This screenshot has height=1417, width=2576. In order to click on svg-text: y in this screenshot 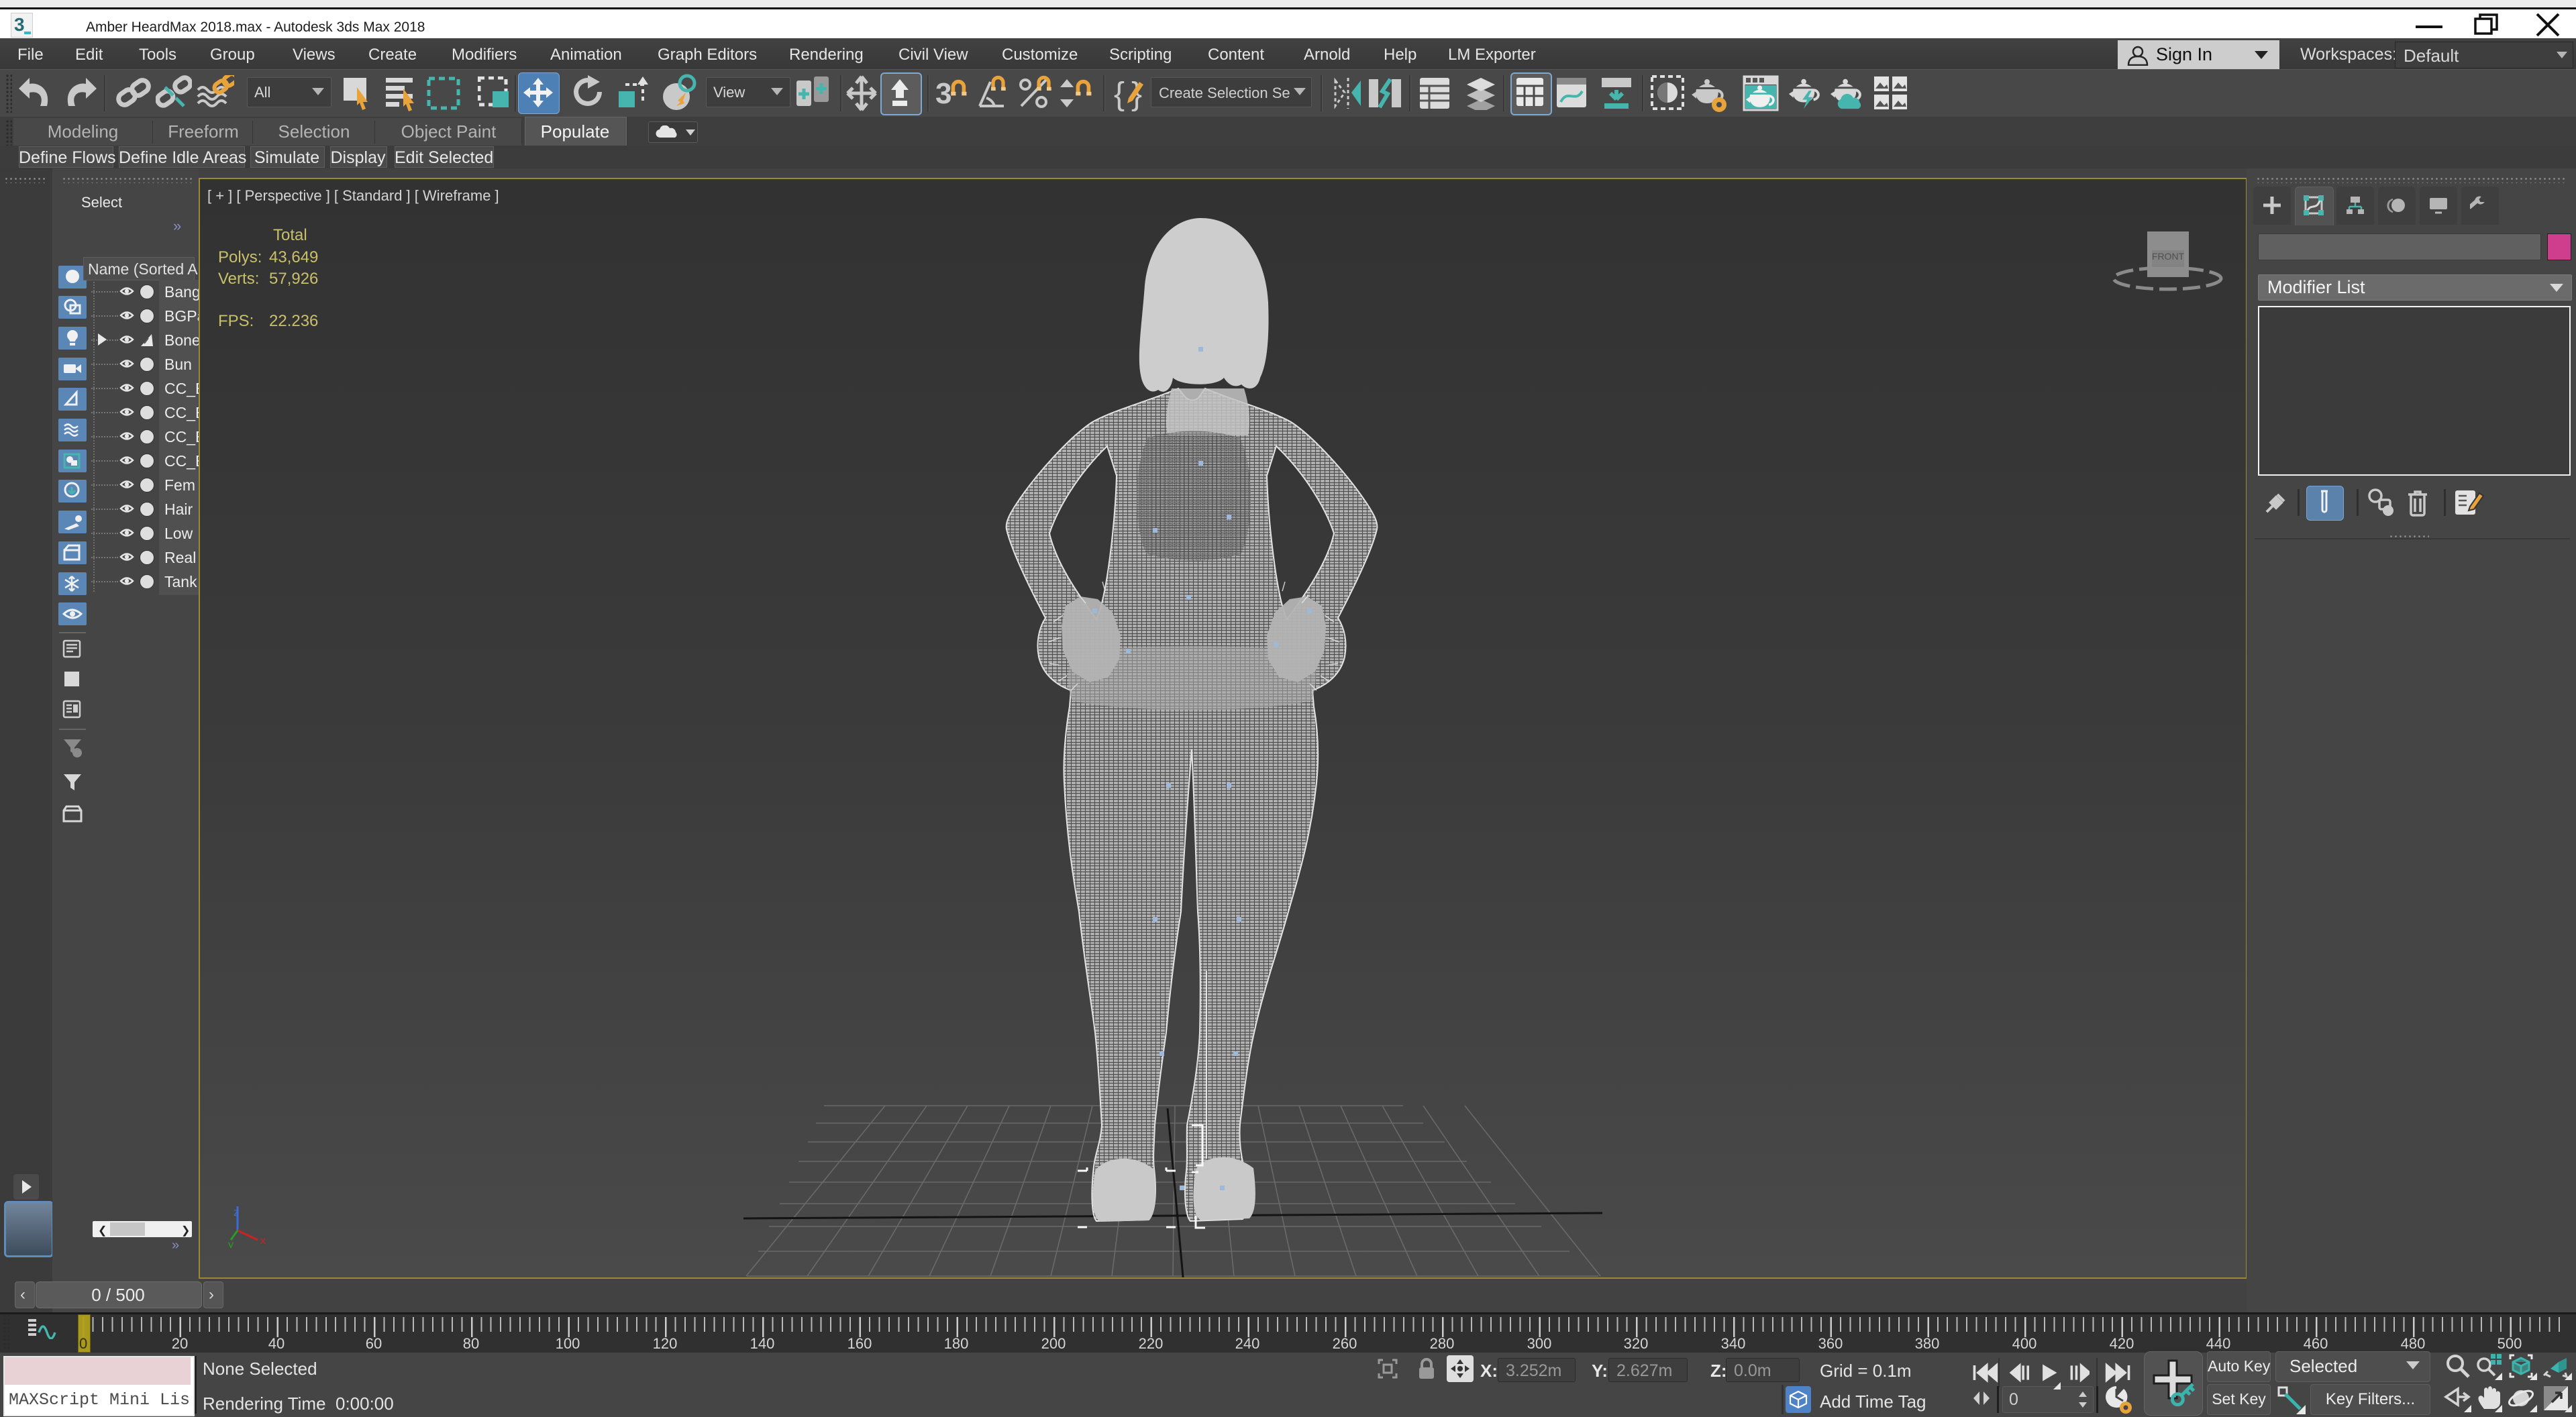, I will do `click(231, 1243)`.